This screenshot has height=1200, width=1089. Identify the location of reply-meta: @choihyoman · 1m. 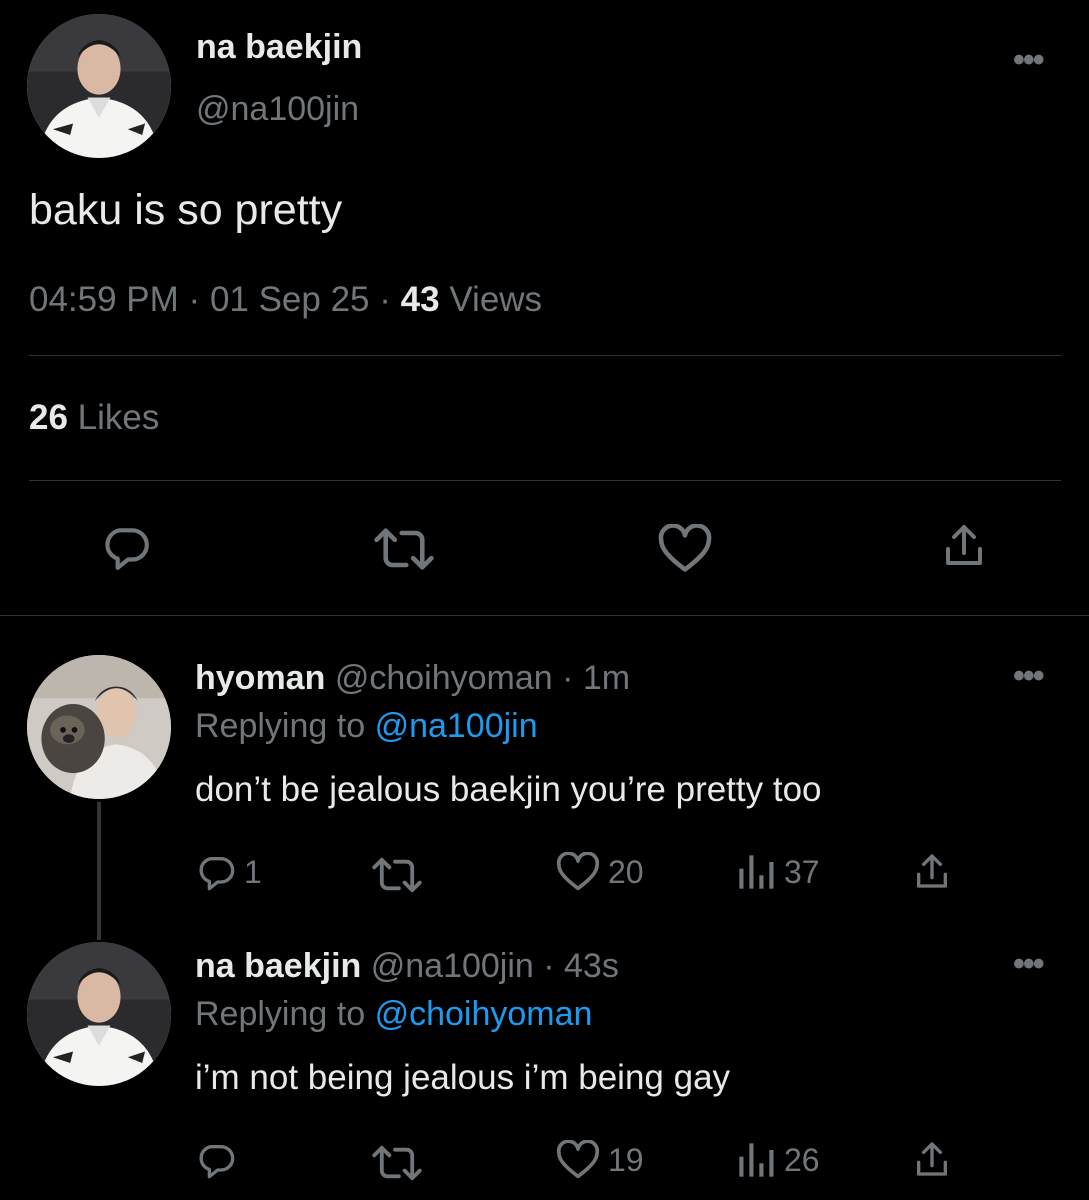
(482, 678).